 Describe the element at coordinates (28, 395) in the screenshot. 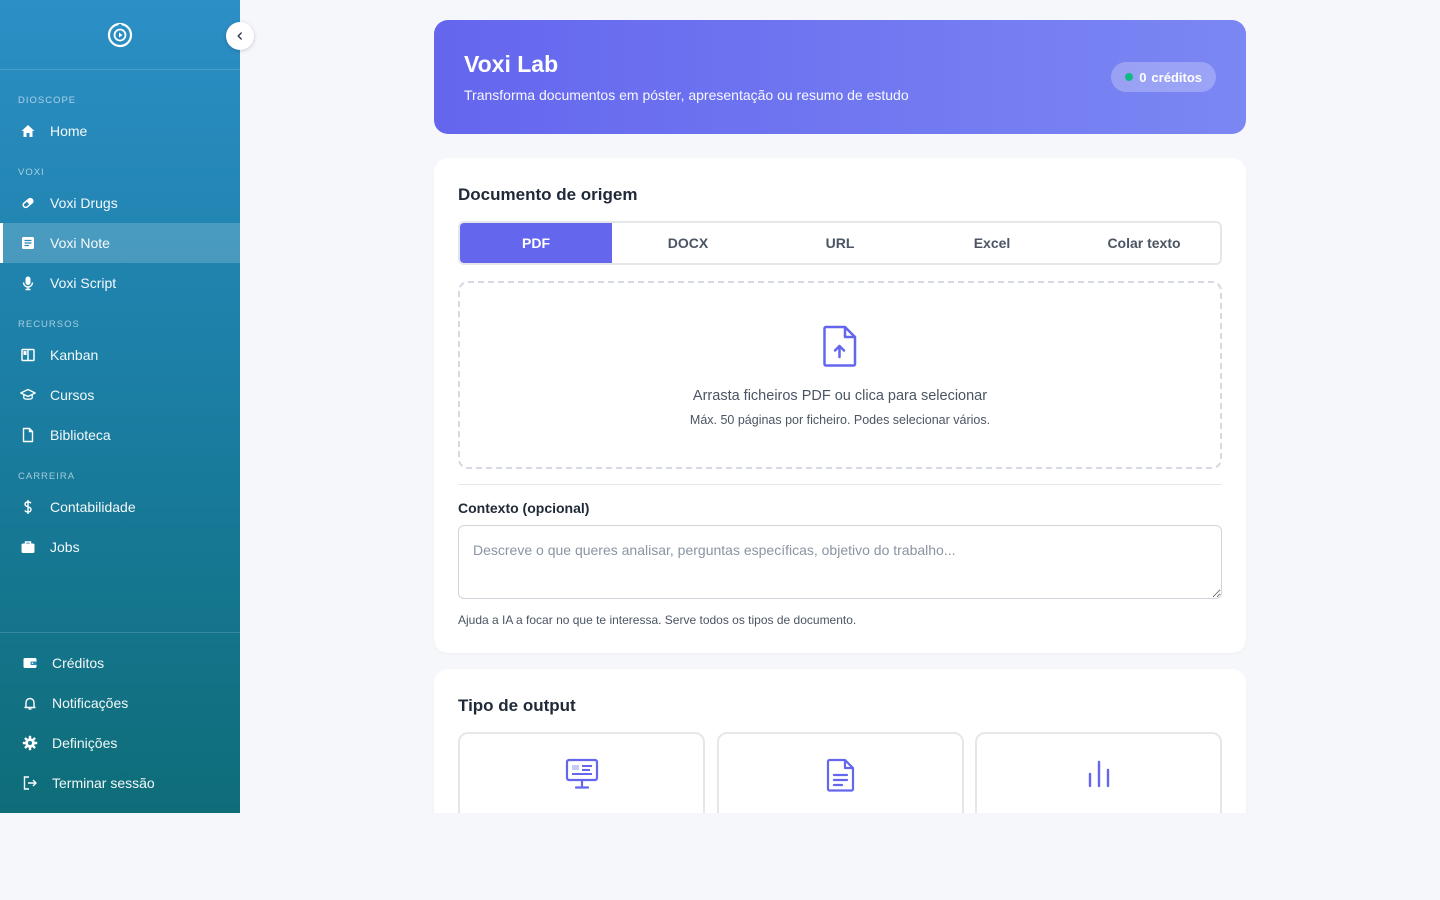

I see `graduation-cap-icon` at that location.